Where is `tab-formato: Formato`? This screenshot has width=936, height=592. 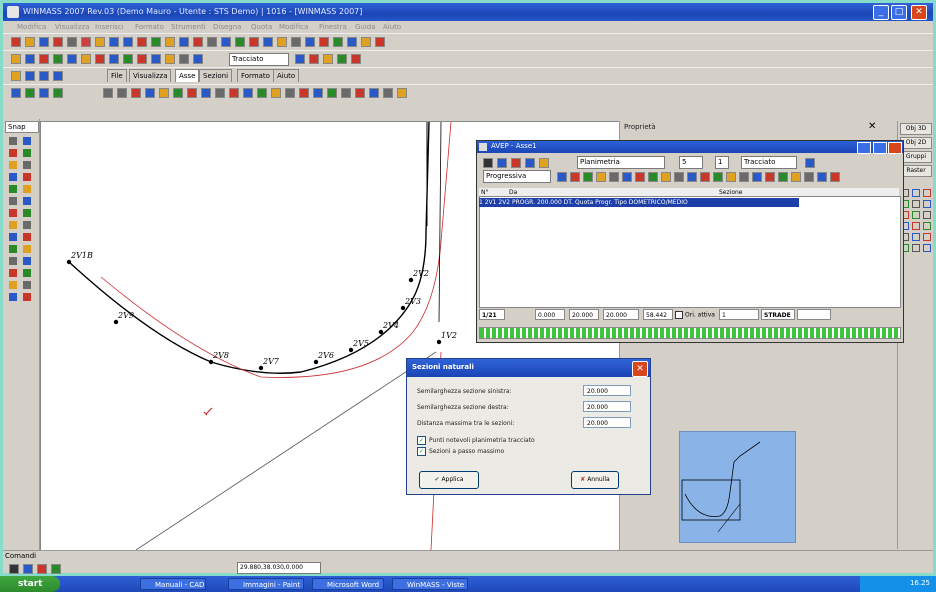 tab-formato: Formato is located at coordinates (255, 75).